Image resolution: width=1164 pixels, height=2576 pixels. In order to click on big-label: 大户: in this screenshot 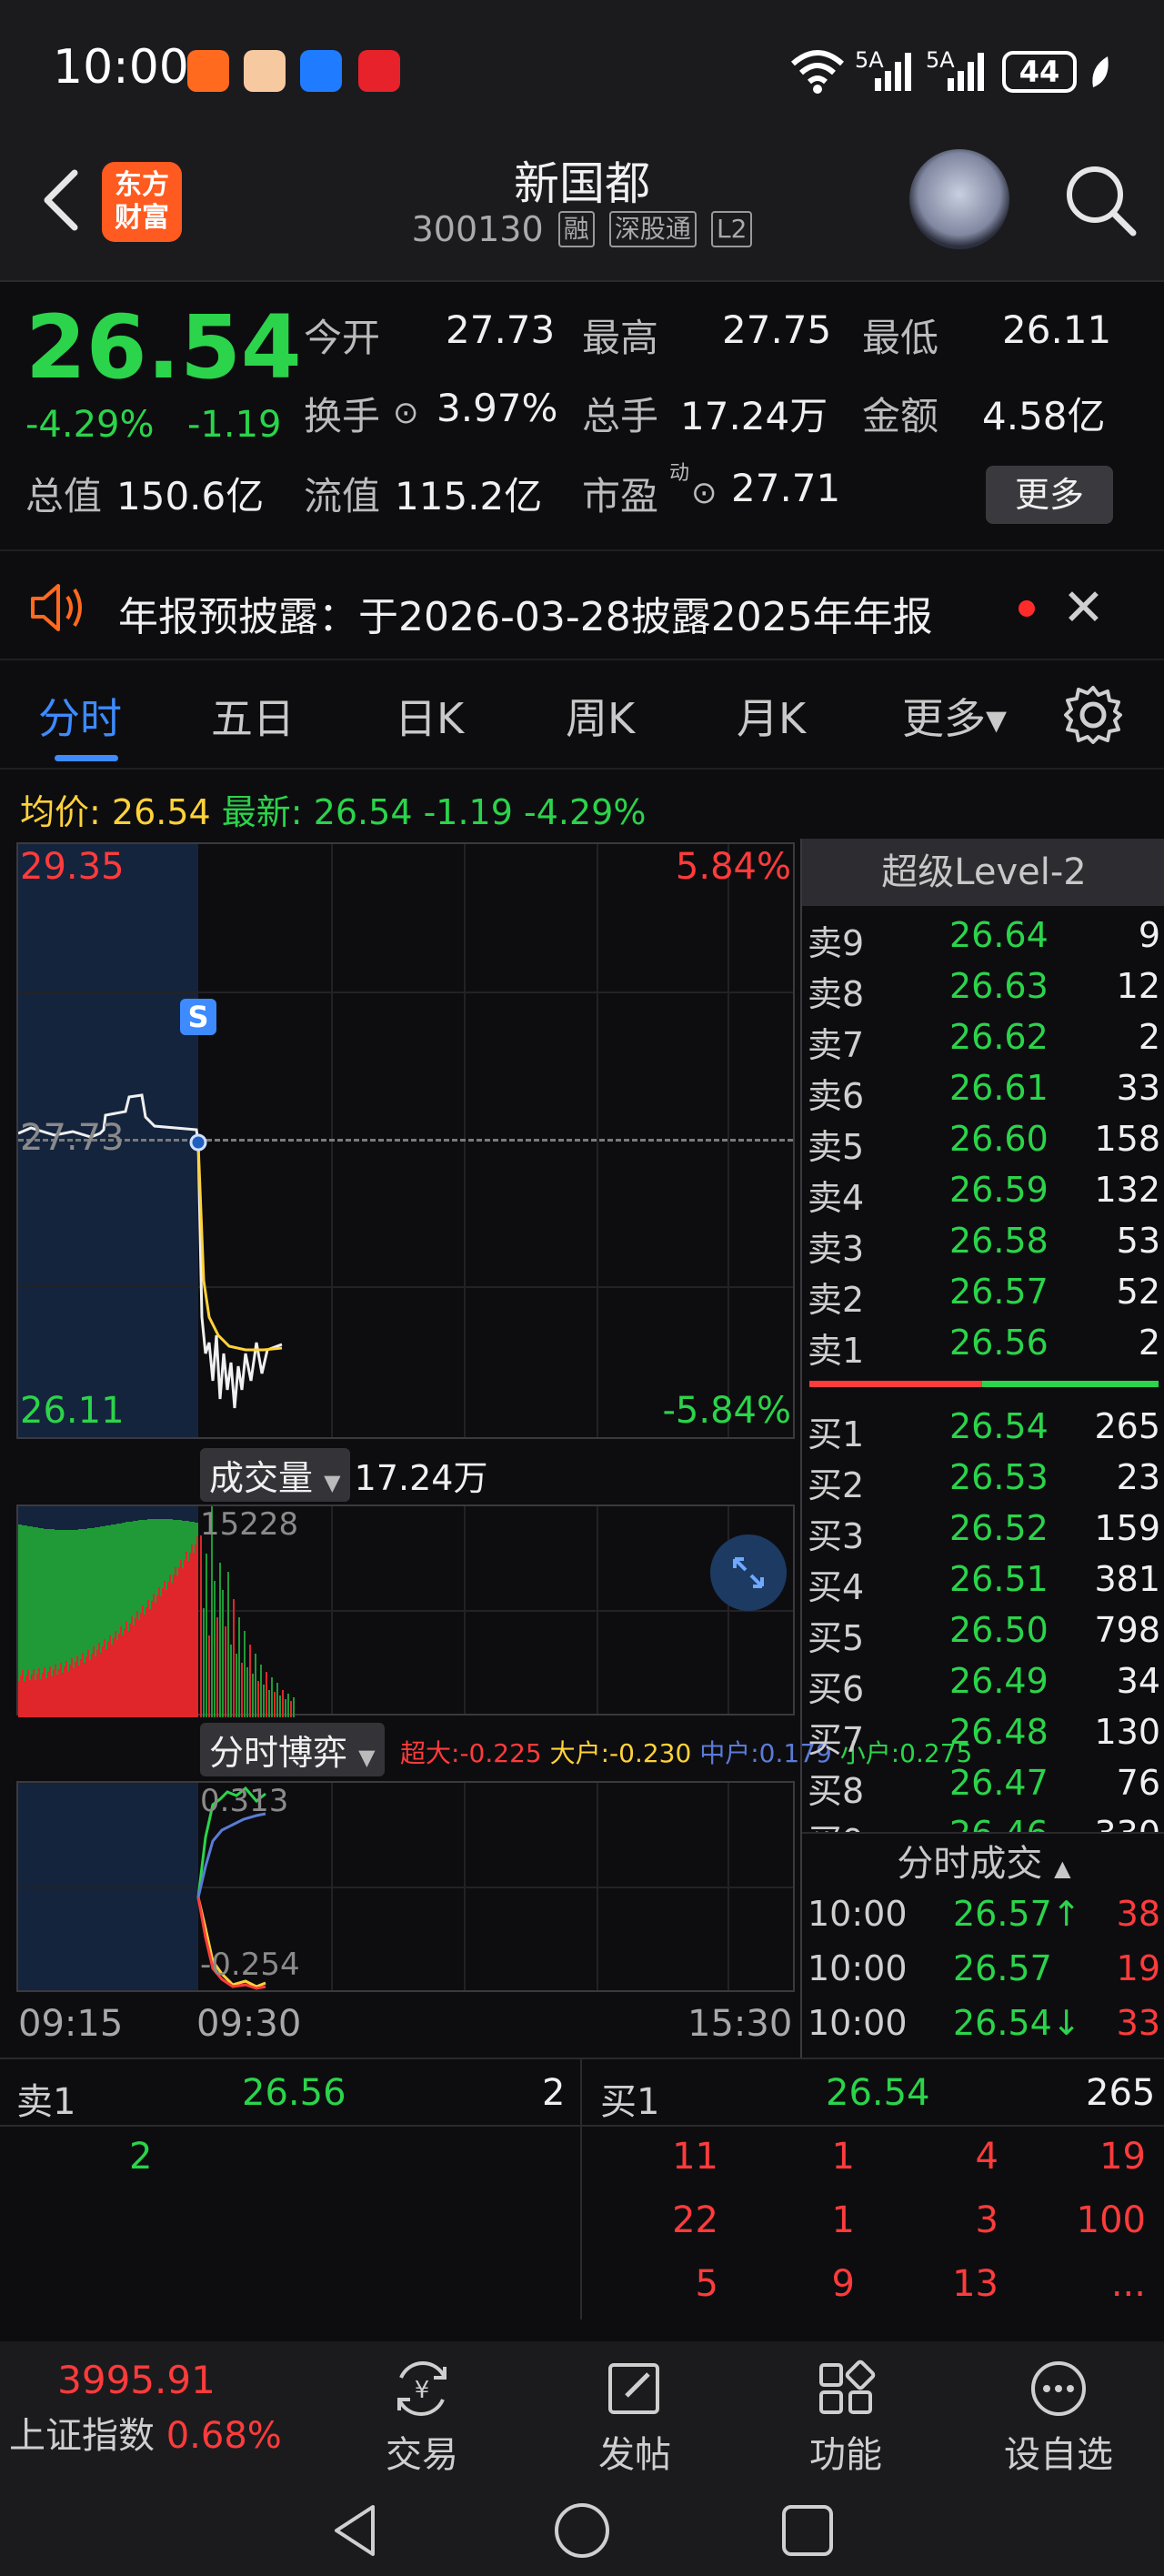, I will do `click(579, 1753)`.